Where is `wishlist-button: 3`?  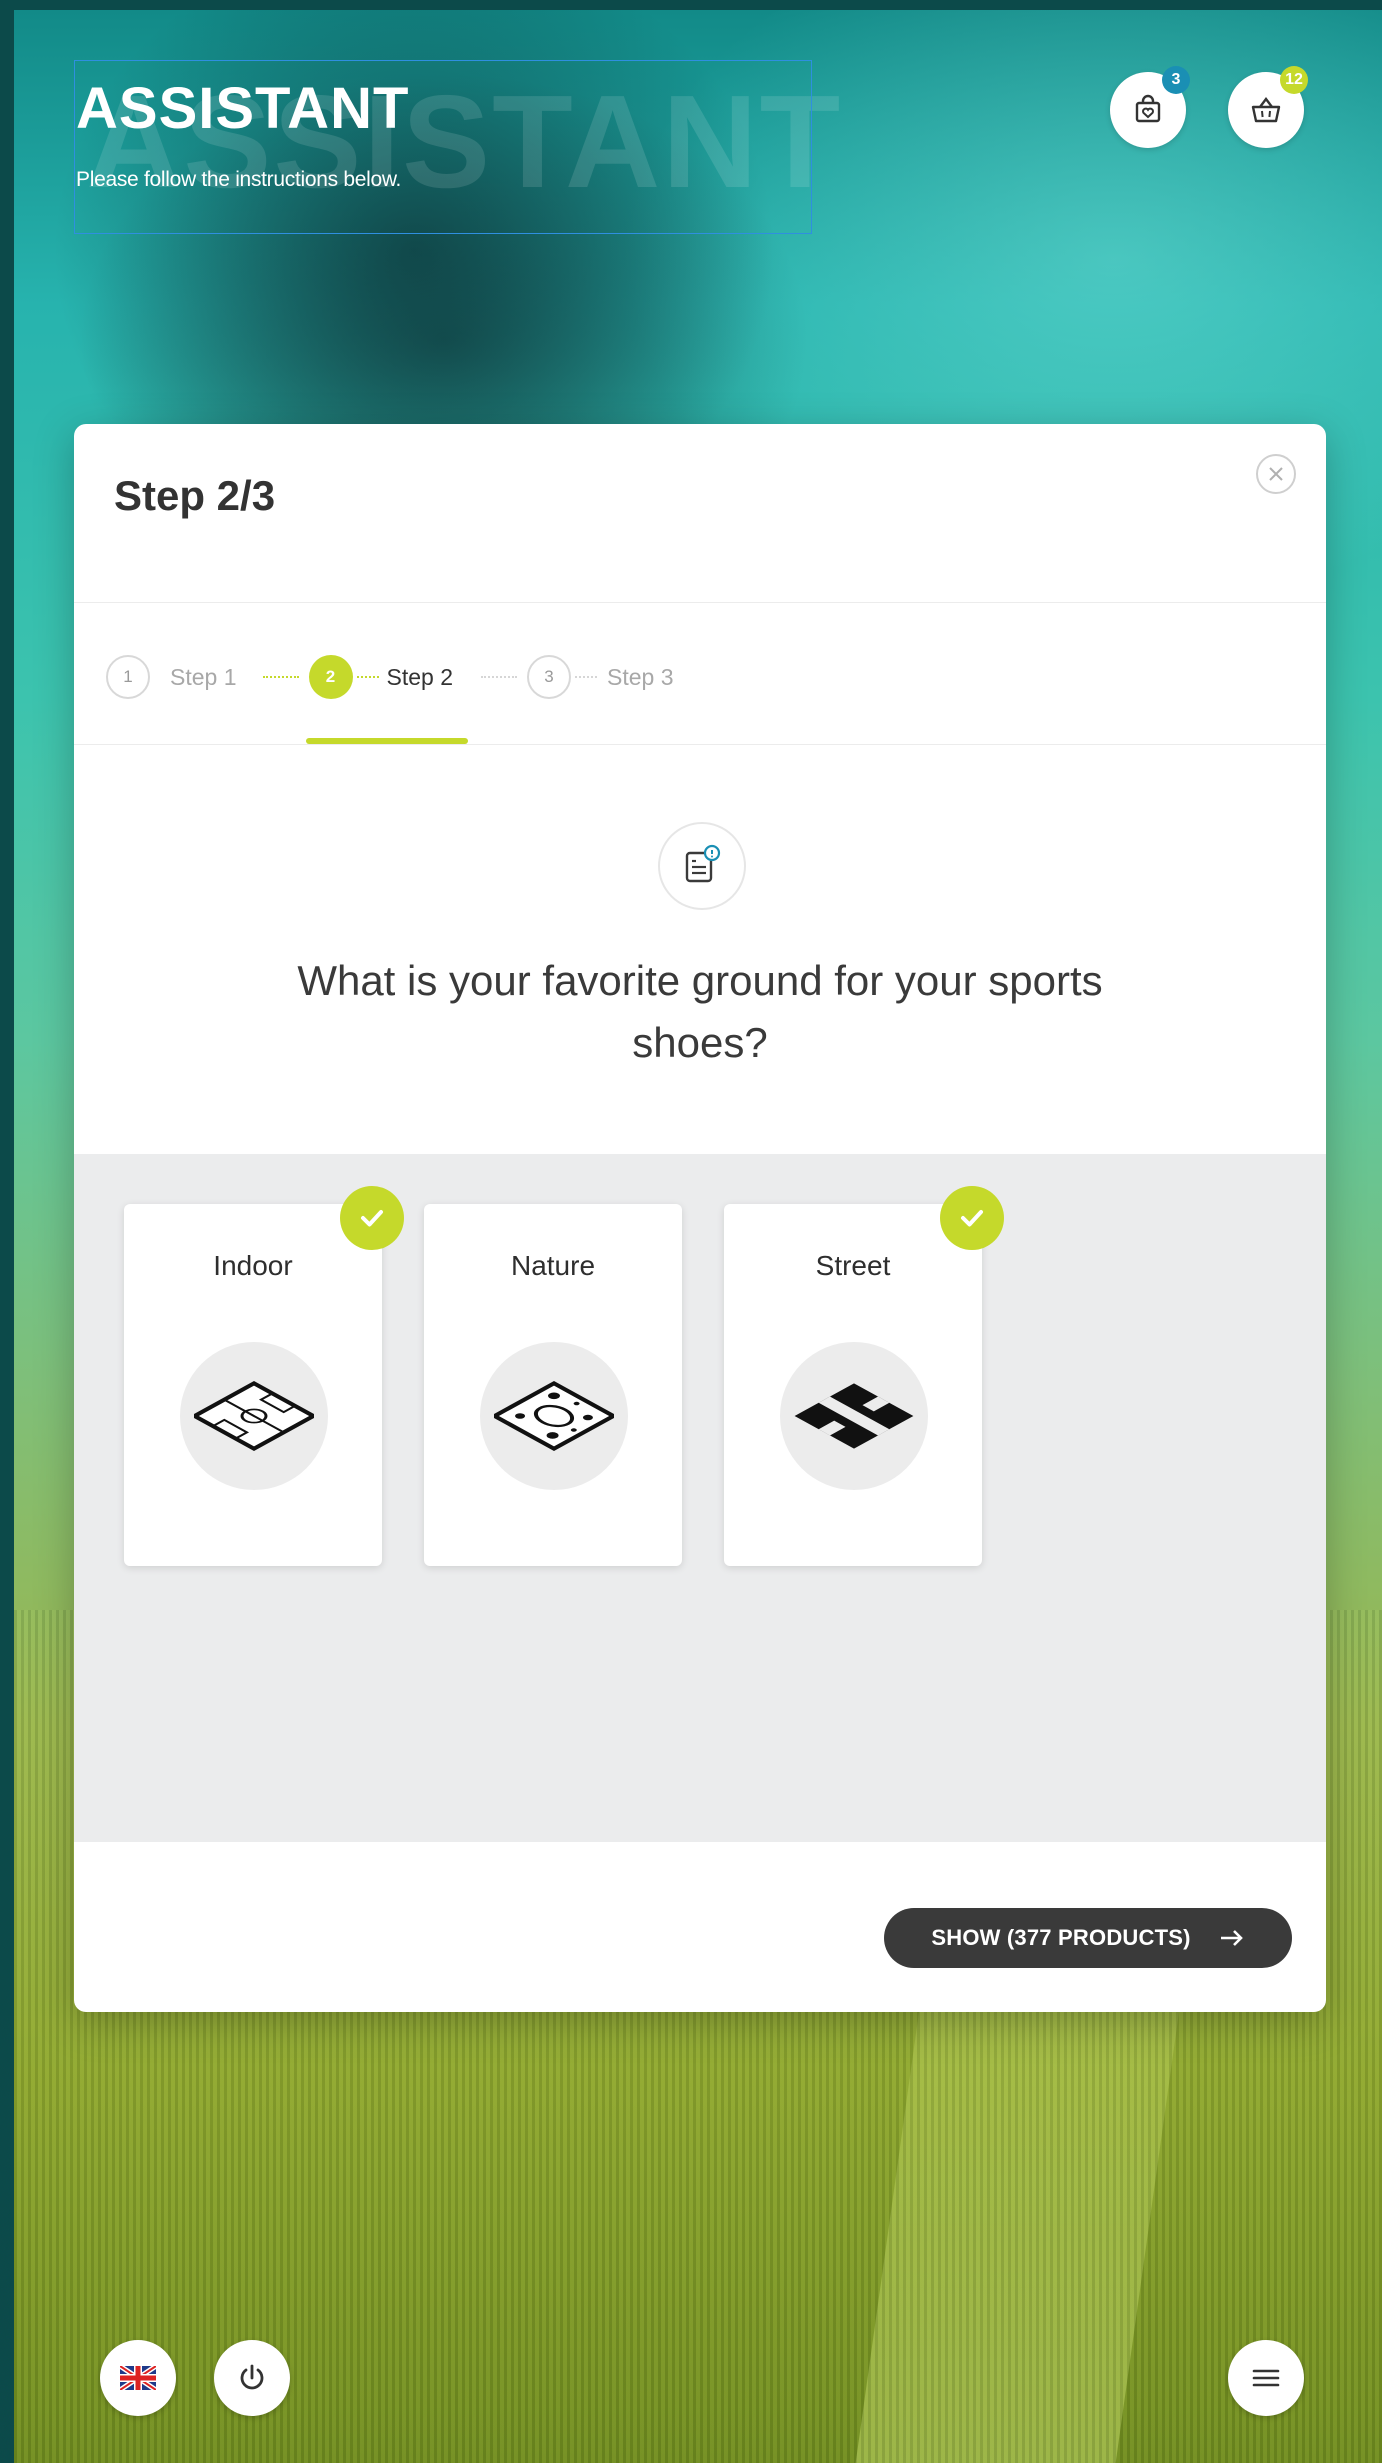 wishlist-button: 3 is located at coordinates (1150, 107).